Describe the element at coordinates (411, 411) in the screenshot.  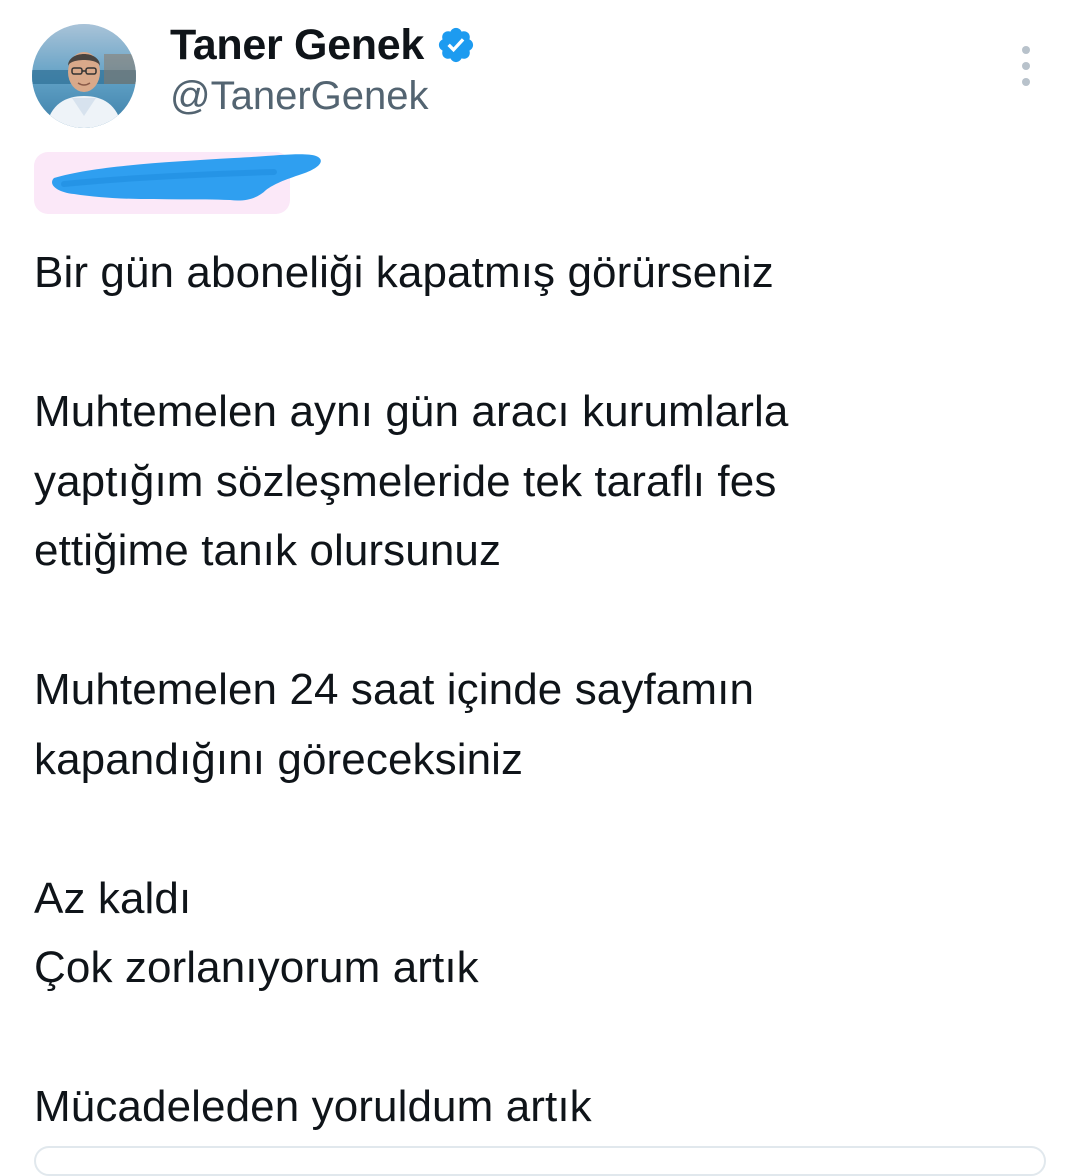
I see `tweet-line: Muhtemelen aynı gün aracı kurumlarla` at that location.